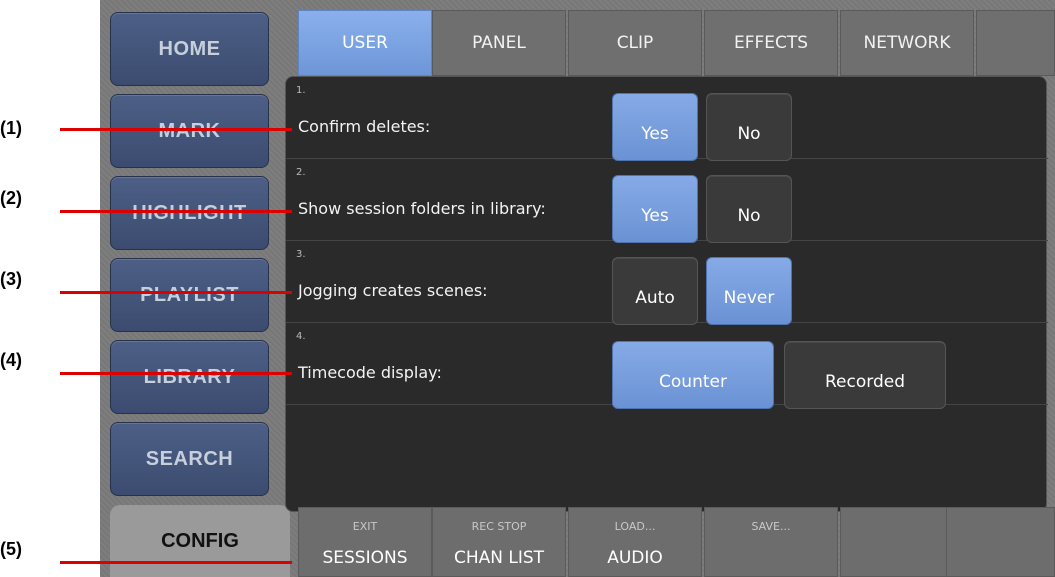  What do you see at coordinates (635, 542) in the screenshot?
I see `audio-button: LOAD... AUDIO` at bounding box center [635, 542].